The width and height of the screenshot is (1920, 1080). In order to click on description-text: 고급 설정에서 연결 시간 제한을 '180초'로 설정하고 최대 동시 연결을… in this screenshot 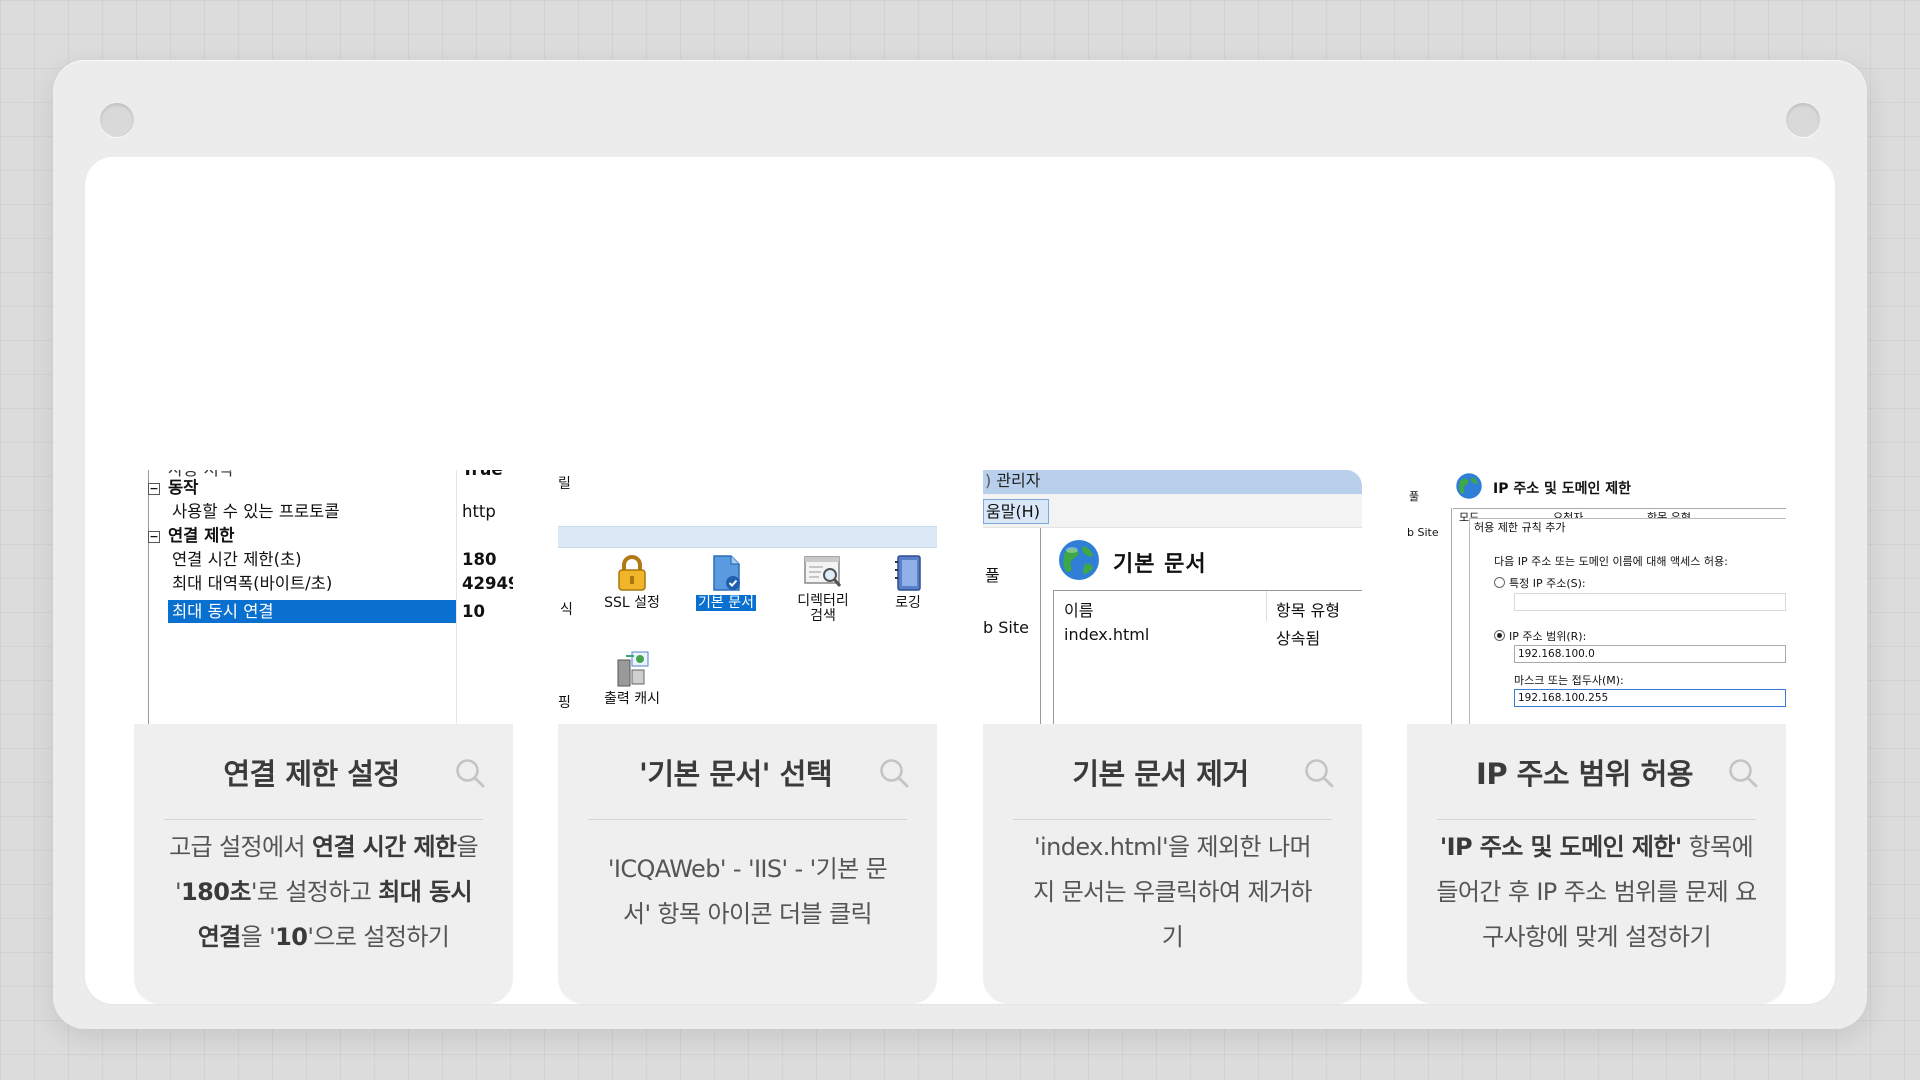, I will do `click(323, 892)`.